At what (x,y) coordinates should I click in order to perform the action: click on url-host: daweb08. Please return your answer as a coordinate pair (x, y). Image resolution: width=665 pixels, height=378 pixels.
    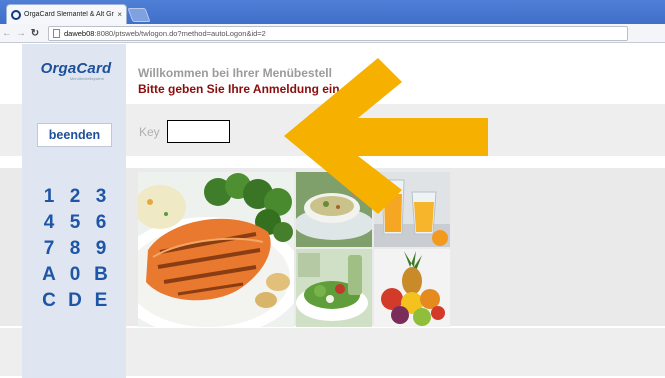
    Looking at the image, I should click on (79, 33).